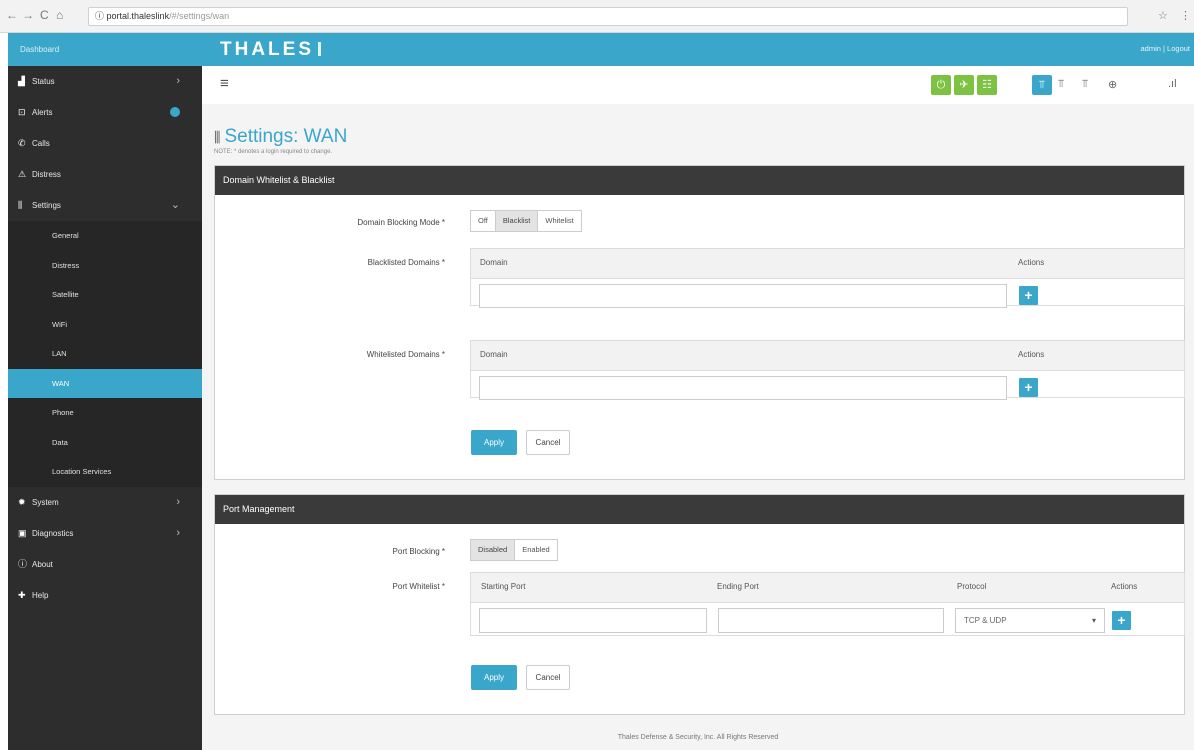 Image resolution: width=1194 pixels, height=750 pixels. What do you see at coordinates (517, 221) in the screenshot?
I see `mode-blacklist-option: Blacklist` at bounding box center [517, 221].